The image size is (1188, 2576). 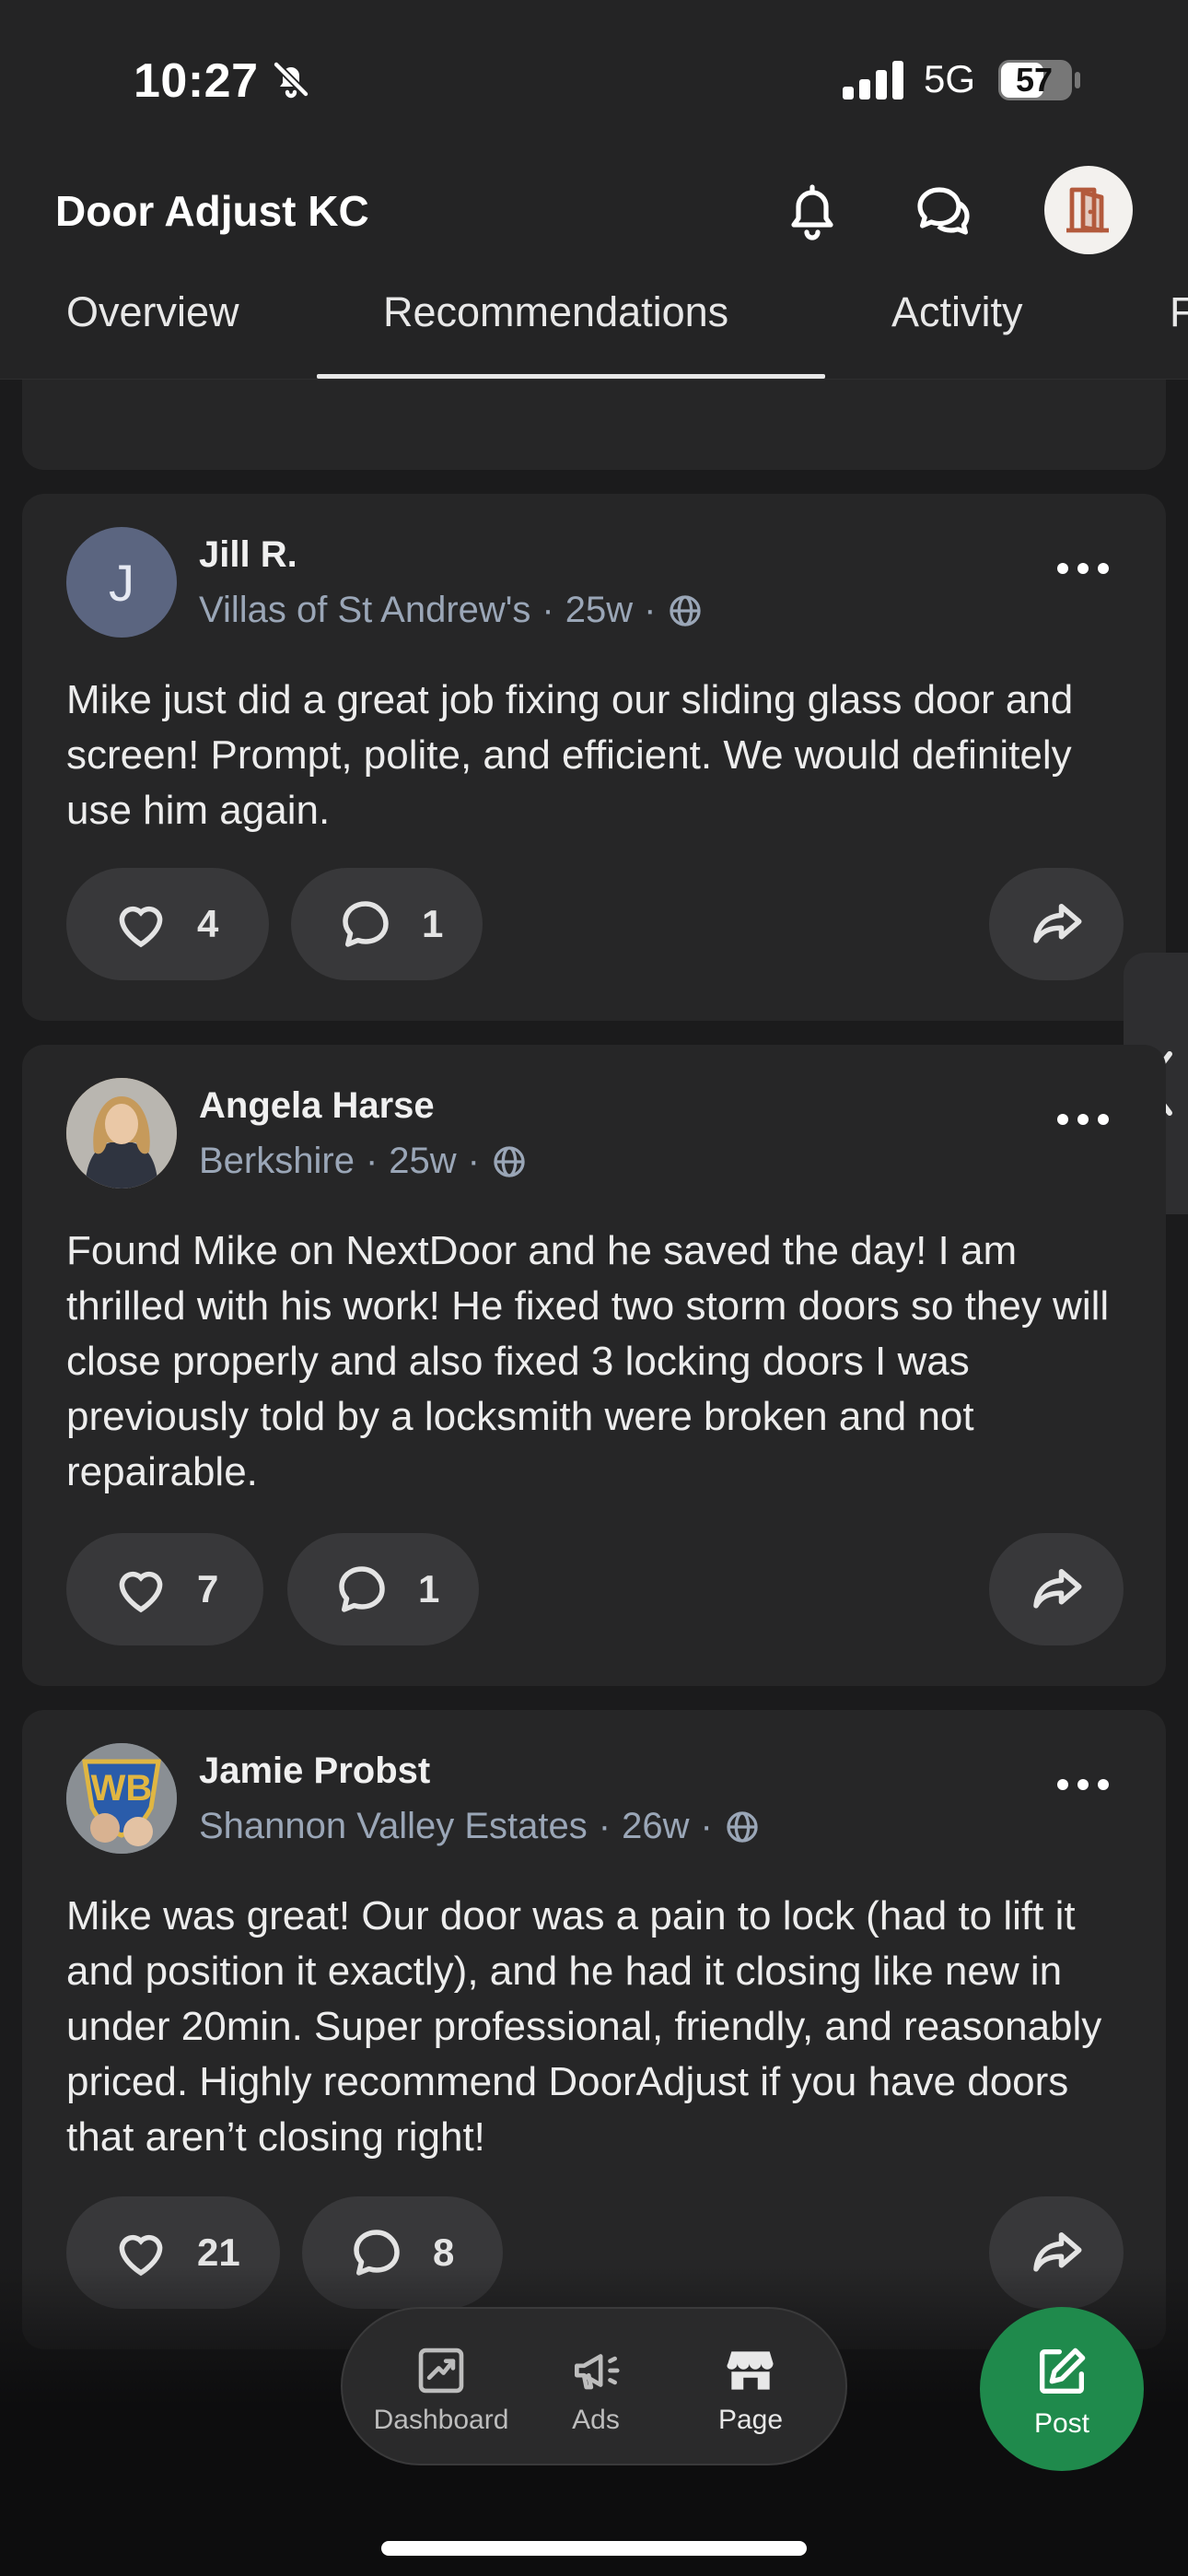 I want to click on nav-page: Page, so click(x=750, y=2389).